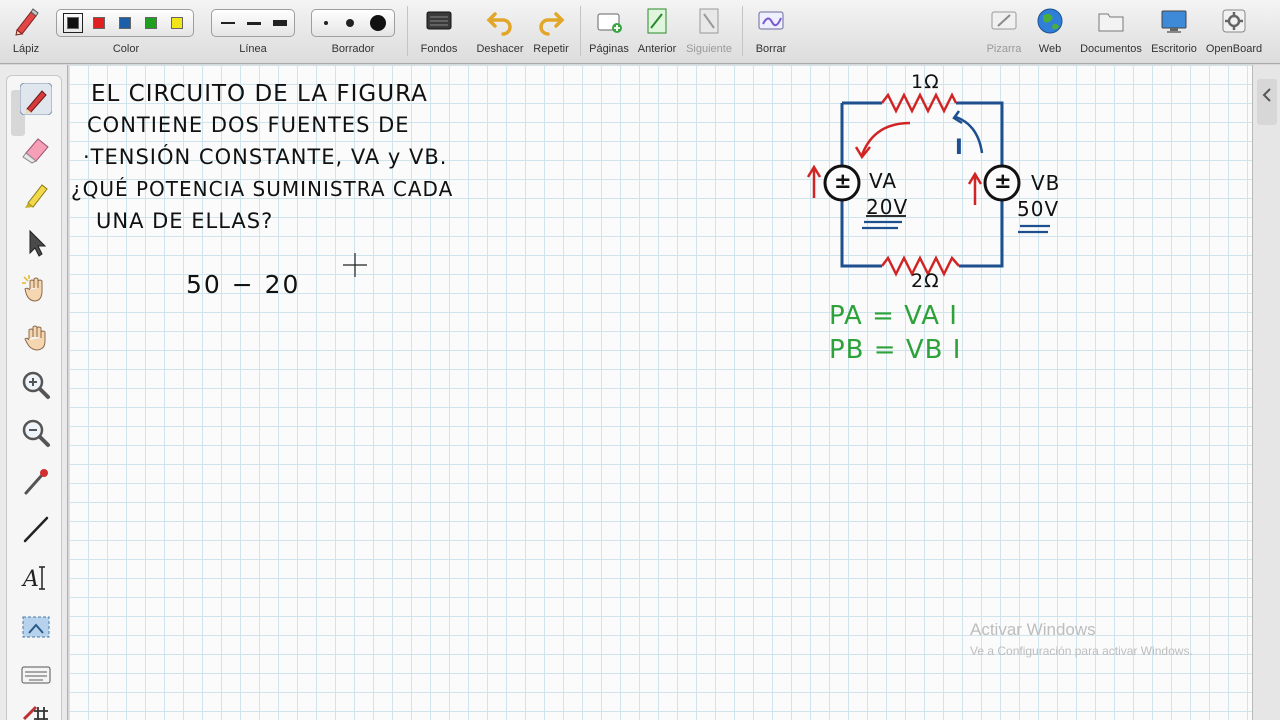 This screenshot has width=1280, height=720. What do you see at coordinates (259, 94) in the screenshot?
I see `problem-line-1: EL CIRCUITO DE LA FIGURA` at bounding box center [259, 94].